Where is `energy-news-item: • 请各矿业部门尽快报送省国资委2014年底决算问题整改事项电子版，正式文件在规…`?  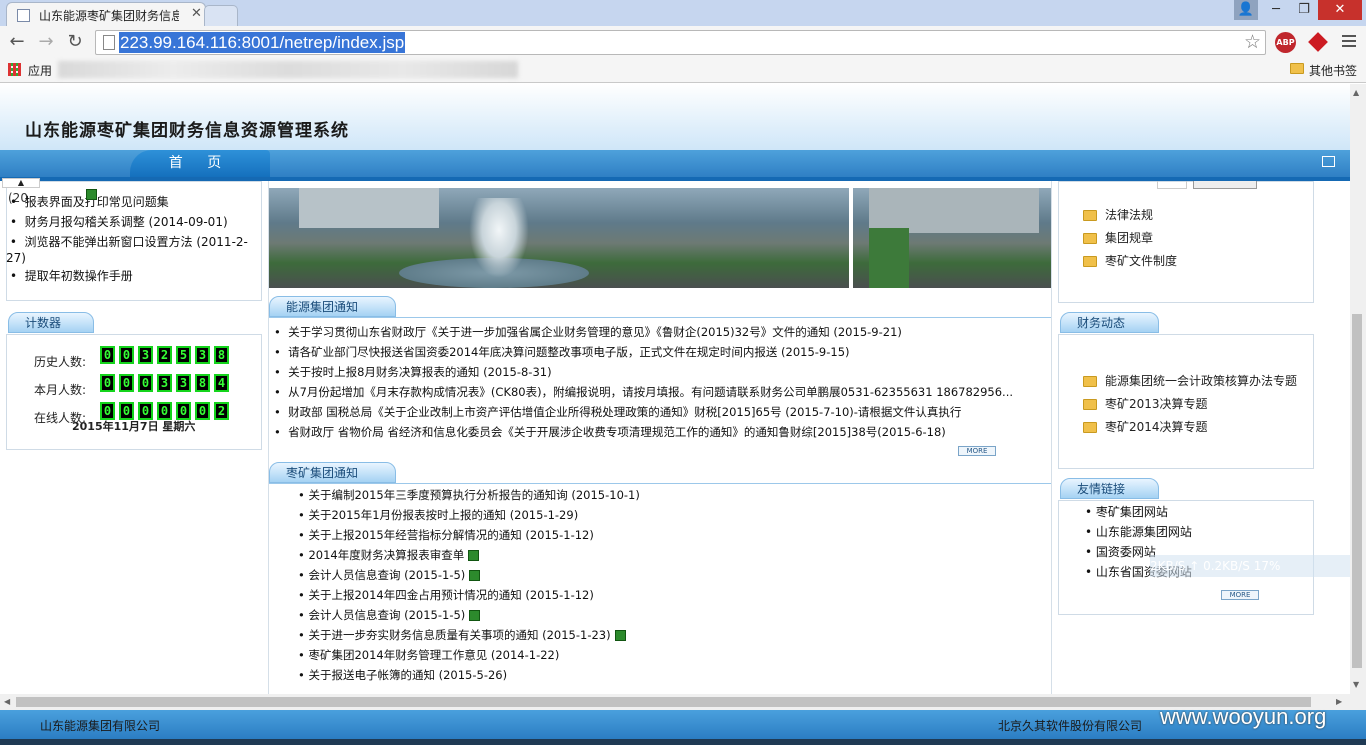 energy-news-item: • 请各矿业部门尽快报送省国资委2014年底决算问题整改事项电子版，正式文件在规… is located at coordinates (562, 352).